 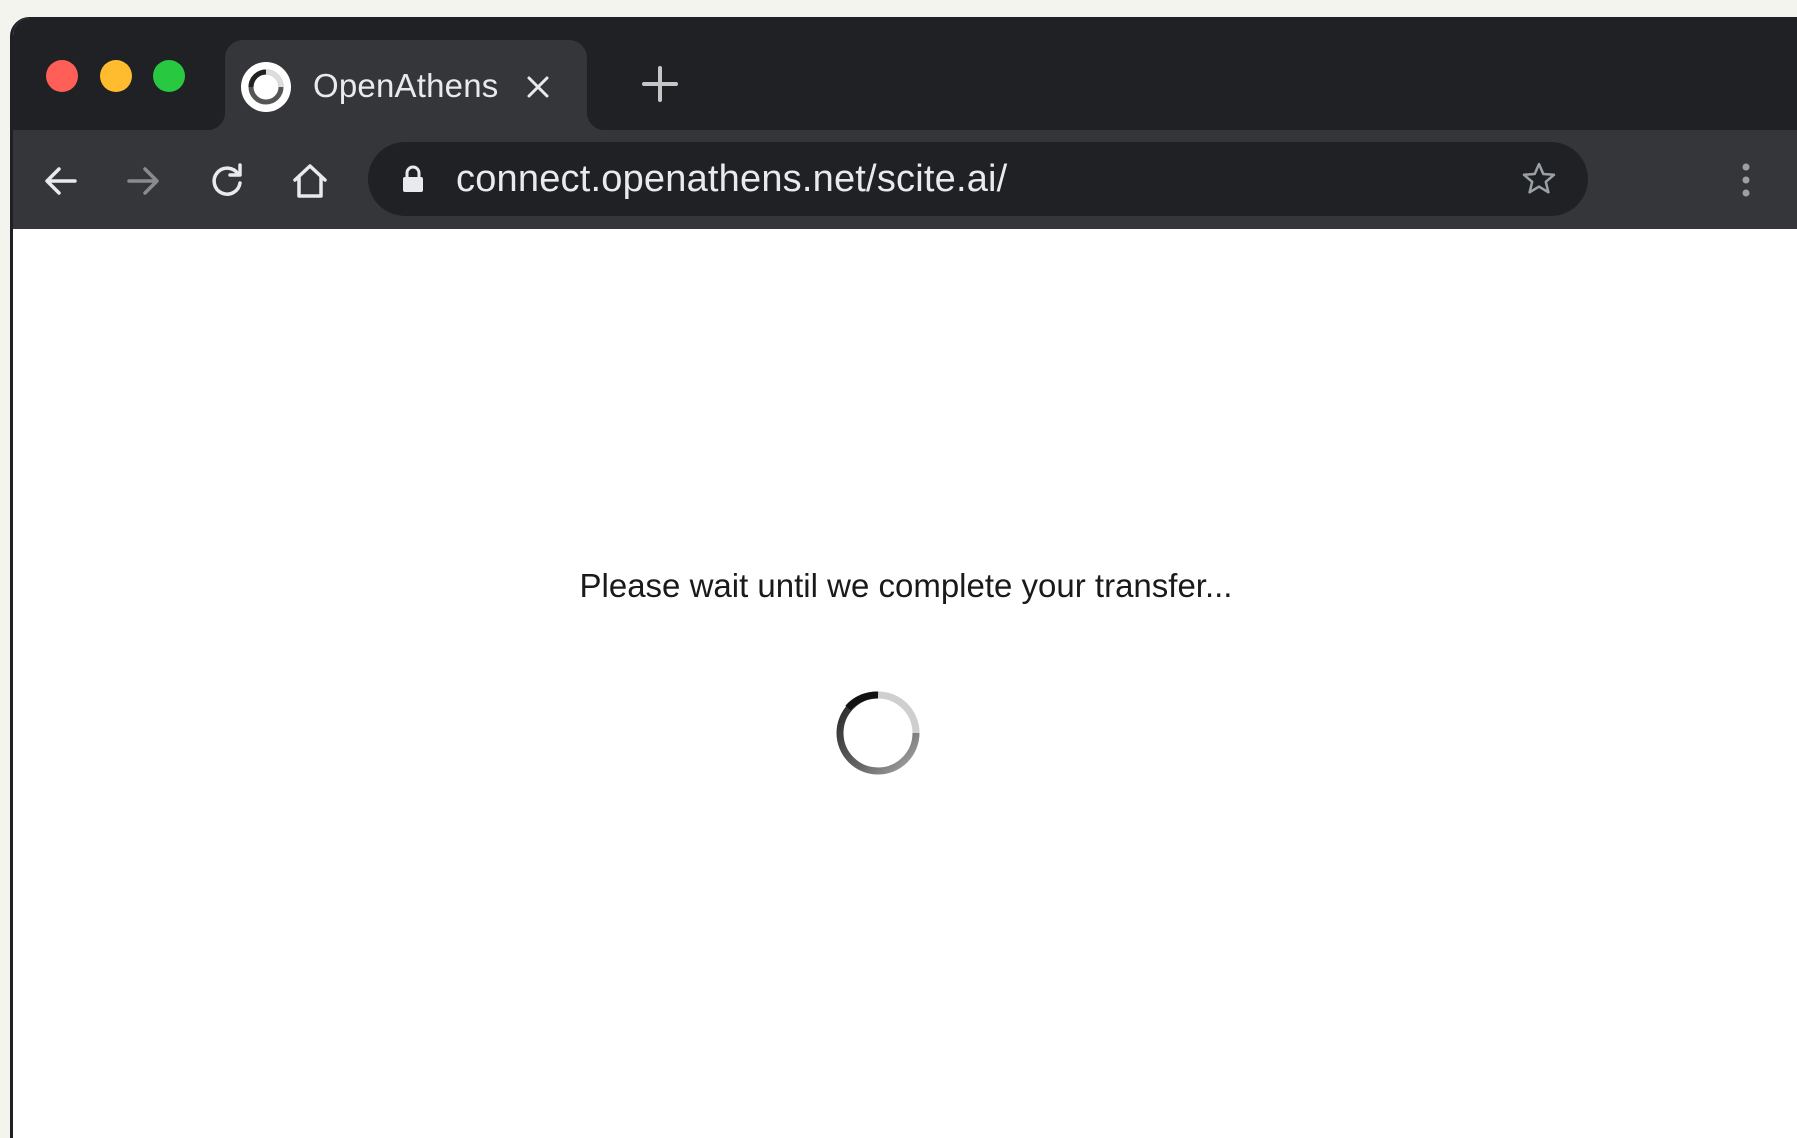 I want to click on close-window-button, so click(x=62, y=76).